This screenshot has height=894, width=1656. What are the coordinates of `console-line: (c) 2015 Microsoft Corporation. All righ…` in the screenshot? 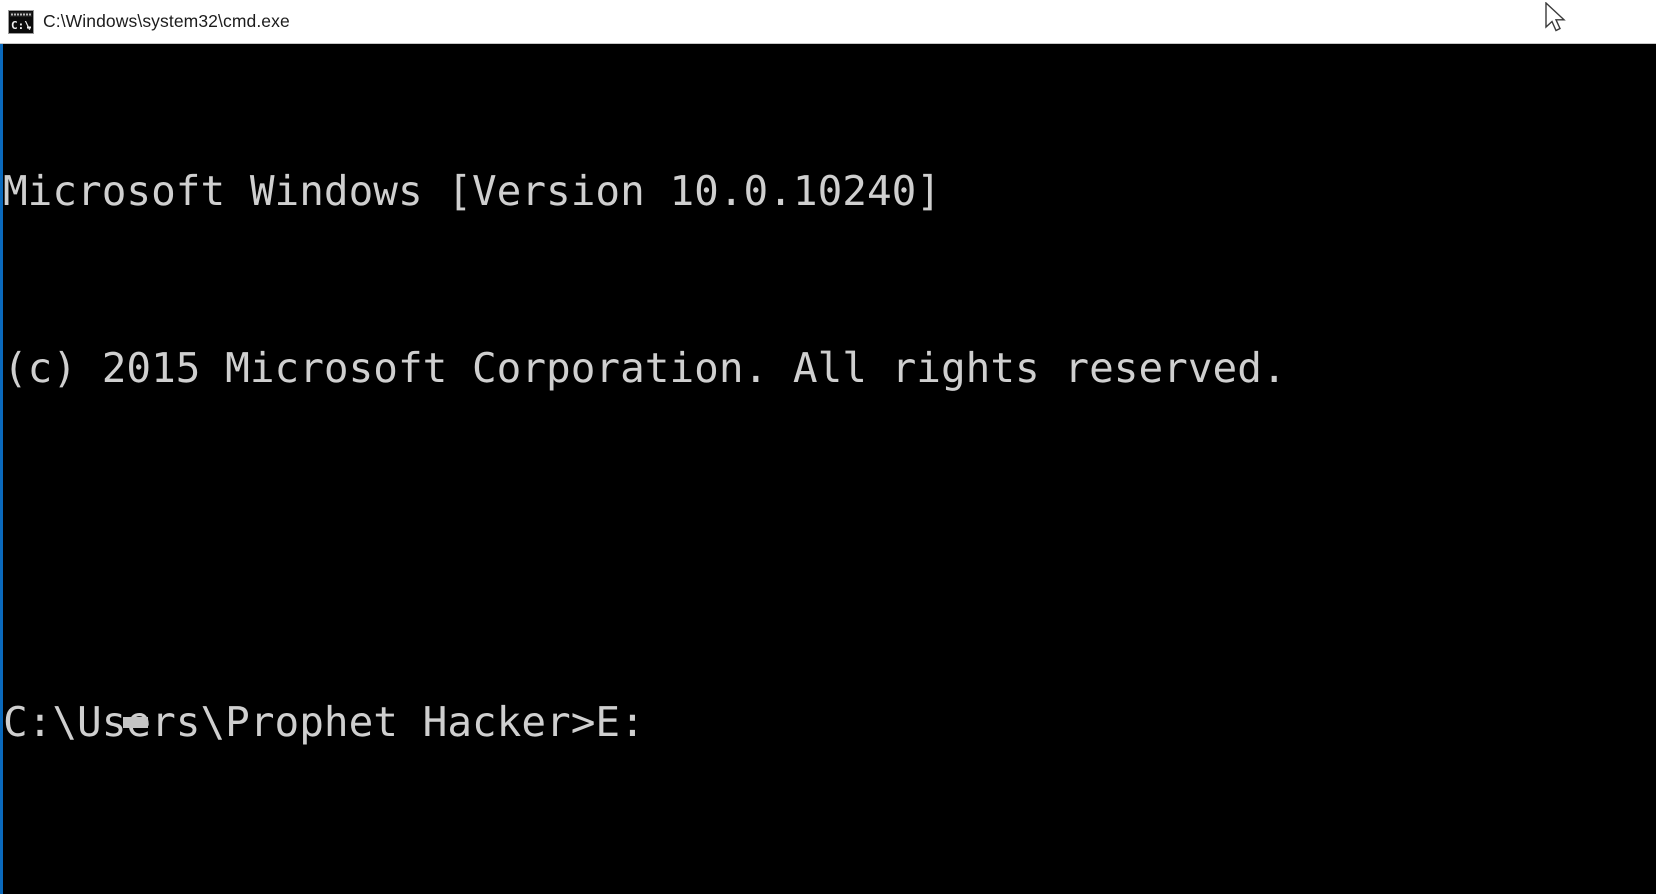 It's located at (645, 368).